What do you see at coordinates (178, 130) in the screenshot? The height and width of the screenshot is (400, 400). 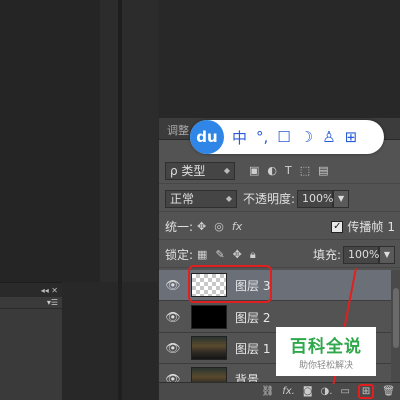 I see `tab-adjustments: 调整` at bounding box center [178, 130].